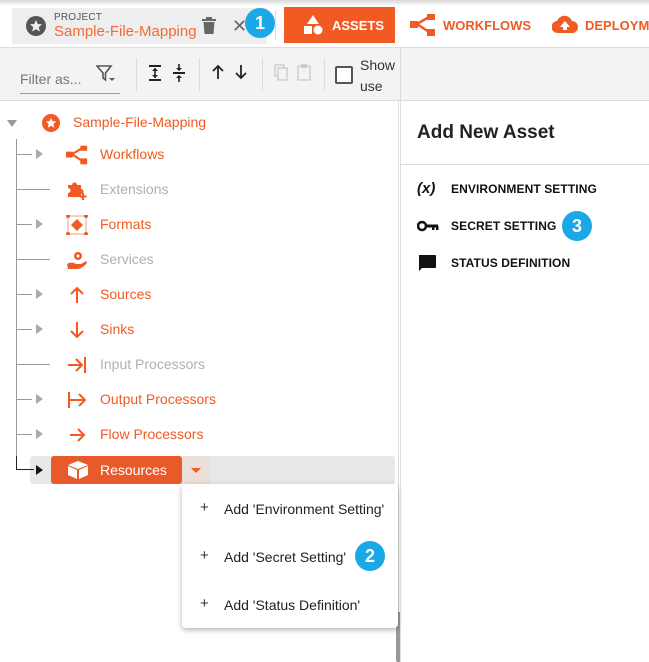 The image size is (649, 662). I want to click on service-icon, so click(77, 260).